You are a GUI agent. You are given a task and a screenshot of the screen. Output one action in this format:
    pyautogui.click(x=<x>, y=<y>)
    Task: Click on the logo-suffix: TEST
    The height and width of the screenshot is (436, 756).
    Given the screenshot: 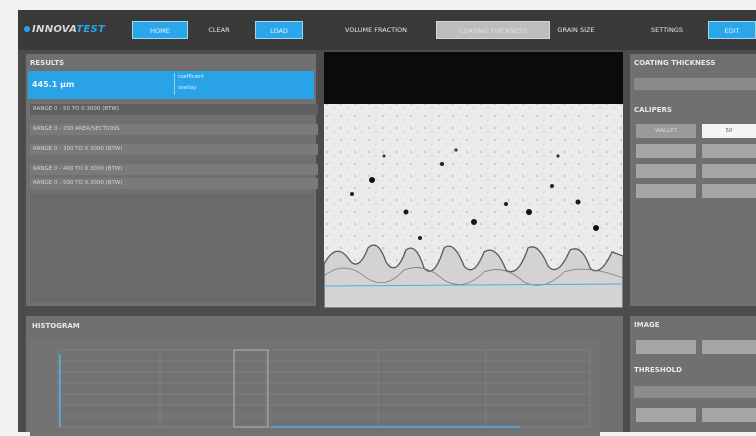 What is the action you would take?
    pyautogui.click(x=91, y=29)
    